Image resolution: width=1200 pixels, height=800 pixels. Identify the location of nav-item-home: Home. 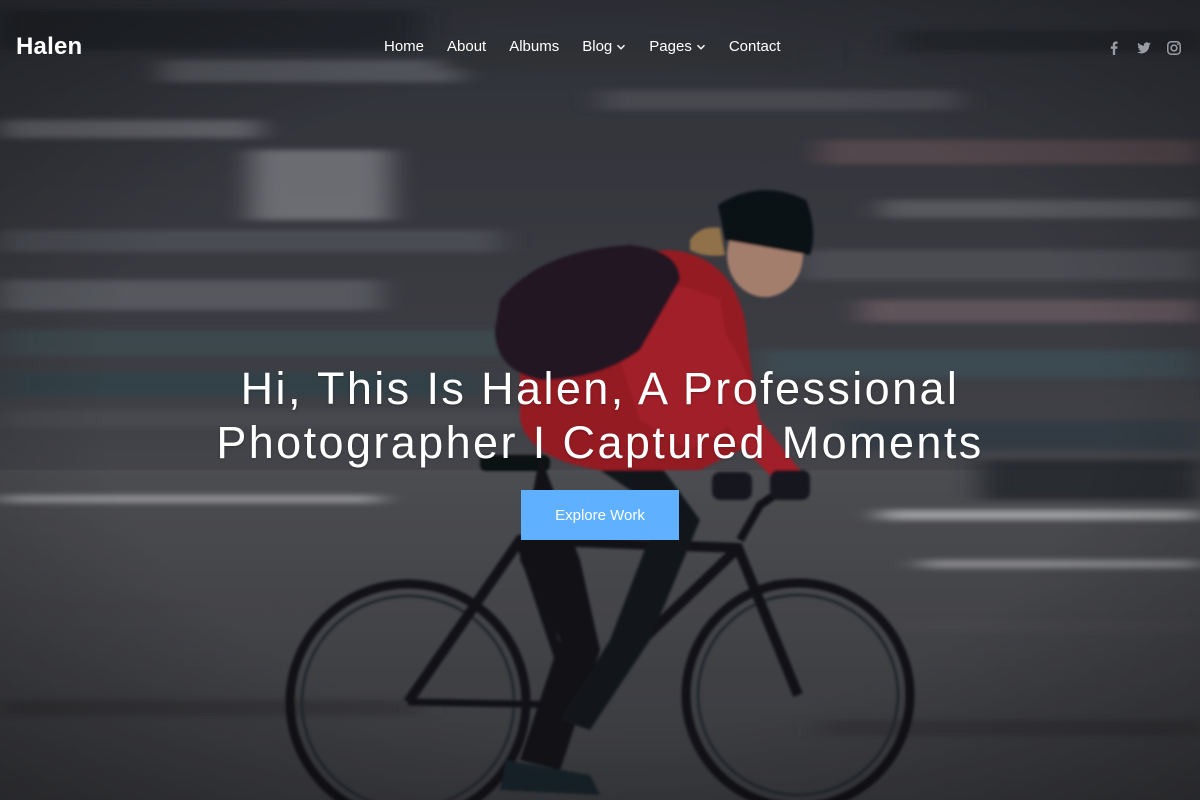
(404, 46).